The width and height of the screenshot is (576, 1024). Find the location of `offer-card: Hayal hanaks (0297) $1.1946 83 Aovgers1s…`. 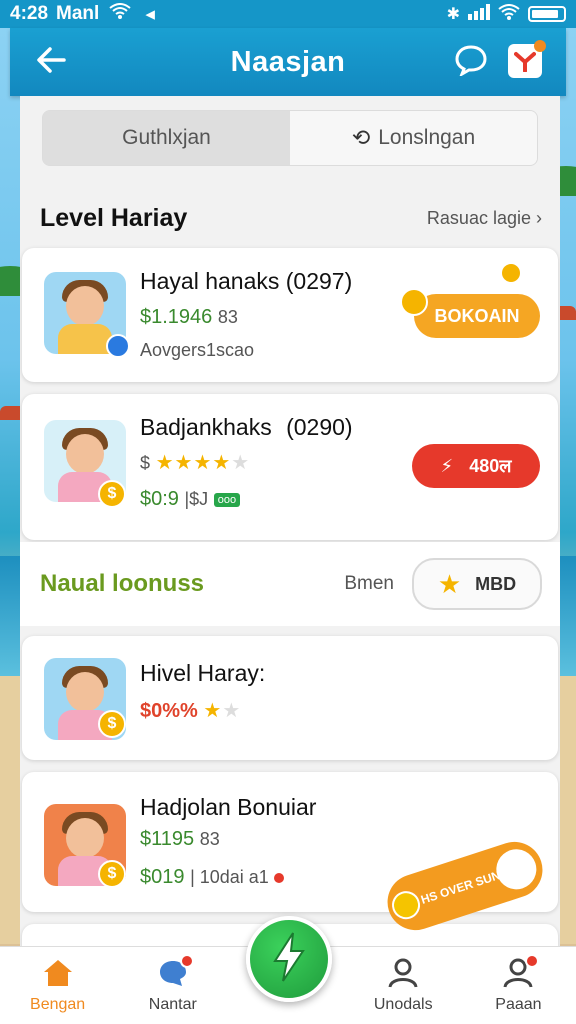

offer-card: Hayal hanaks (0297) $1.1946 83 Aovgers1s… is located at coordinates (290, 315).